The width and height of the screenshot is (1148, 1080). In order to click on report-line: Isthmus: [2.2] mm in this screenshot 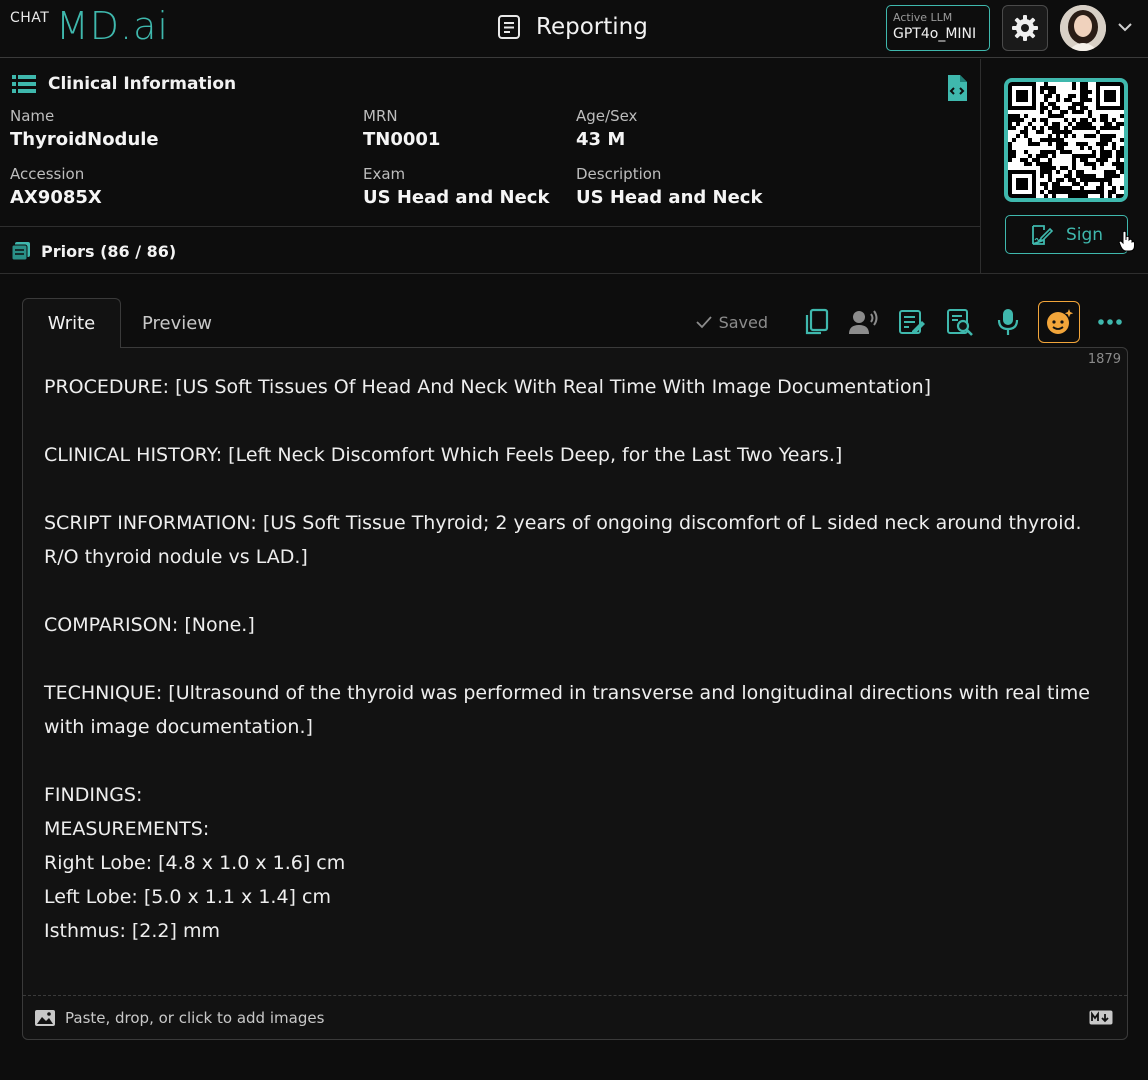, I will do `click(132, 931)`.